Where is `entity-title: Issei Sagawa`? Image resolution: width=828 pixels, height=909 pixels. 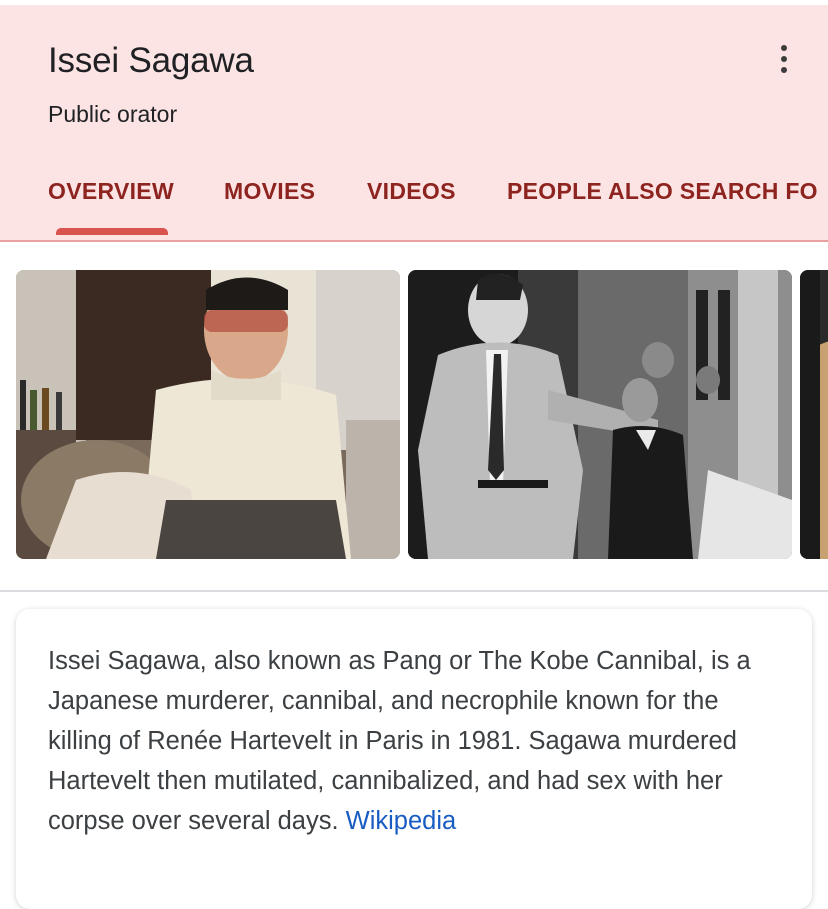
entity-title: Issei Sagawa is located at coordinates (151, 60).